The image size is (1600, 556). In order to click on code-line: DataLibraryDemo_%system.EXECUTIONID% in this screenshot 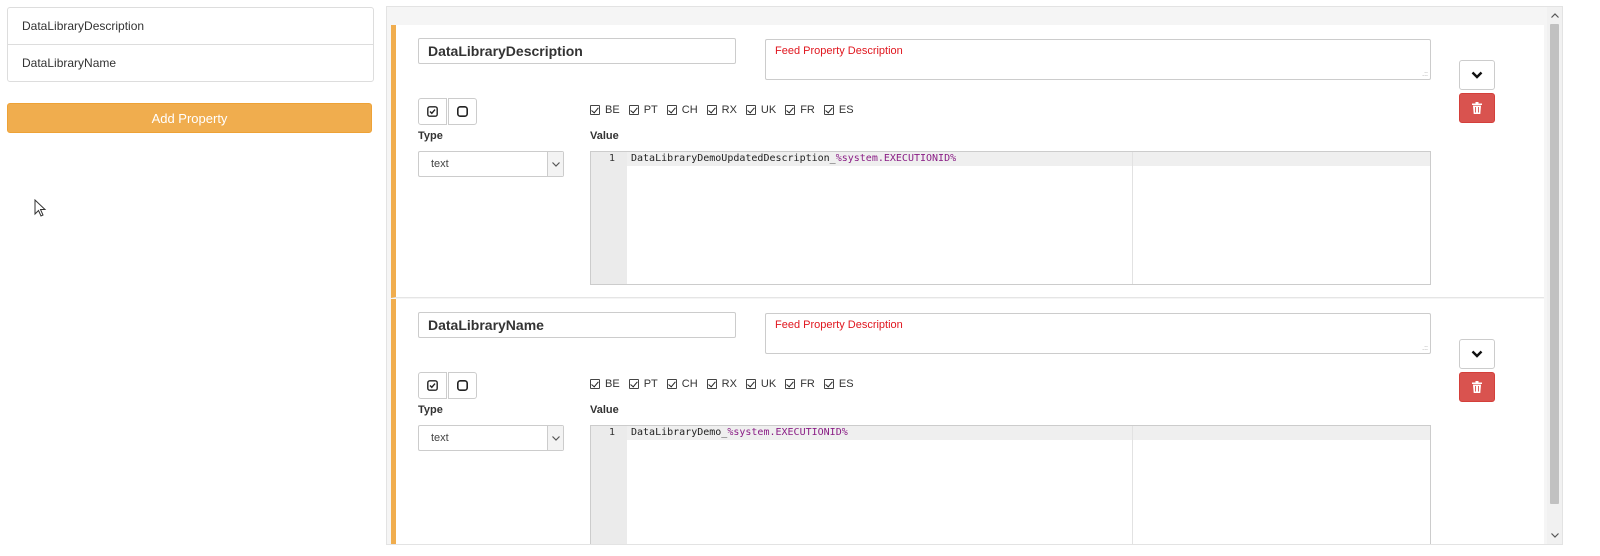, I will do `click(739, 432)`.